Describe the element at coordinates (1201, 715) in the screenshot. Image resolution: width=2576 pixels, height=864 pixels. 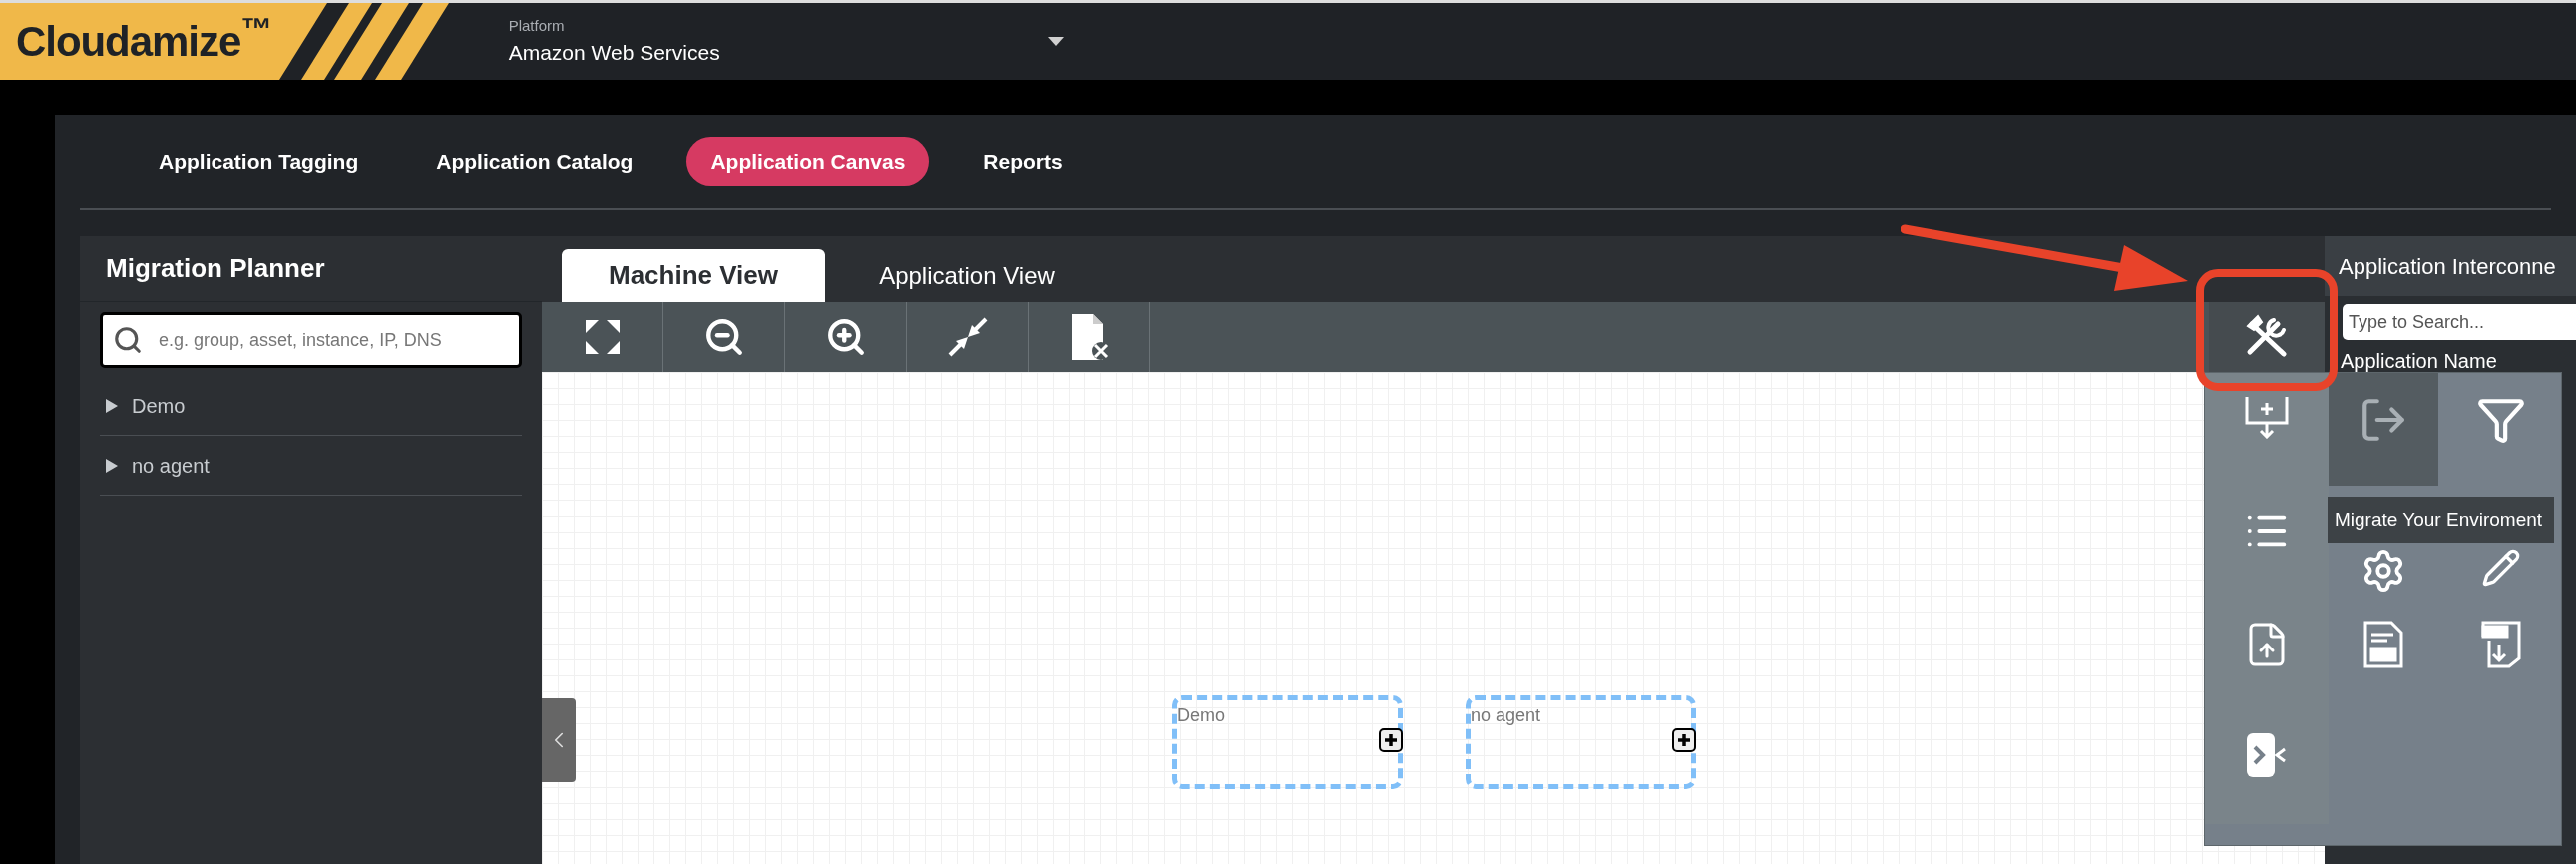
I see `node-label: Demo` at that location.